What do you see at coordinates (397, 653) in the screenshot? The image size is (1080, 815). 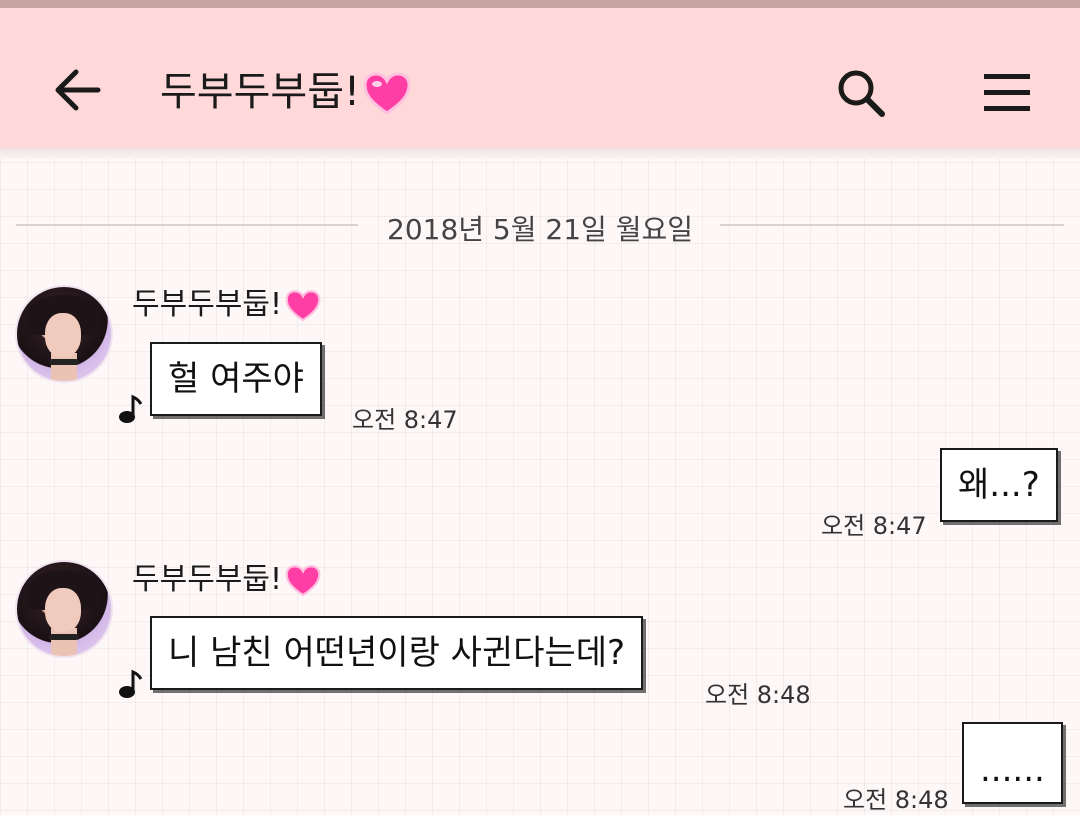 I see `message-bubble: 니 남친 어떤년이랑 사귄다는데?` at bounding box center [397, 653].